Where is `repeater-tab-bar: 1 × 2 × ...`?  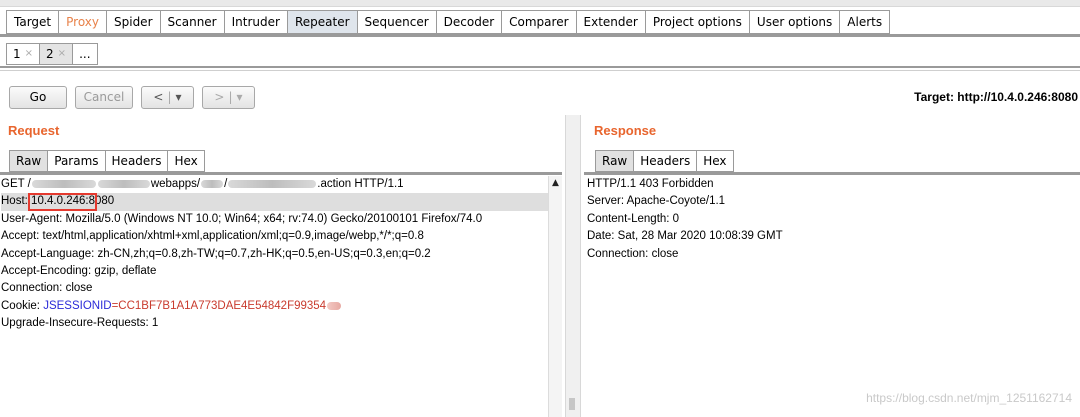
repeater-tab-bar: 1 × 2 × ... is located at coordinates (52, 54).